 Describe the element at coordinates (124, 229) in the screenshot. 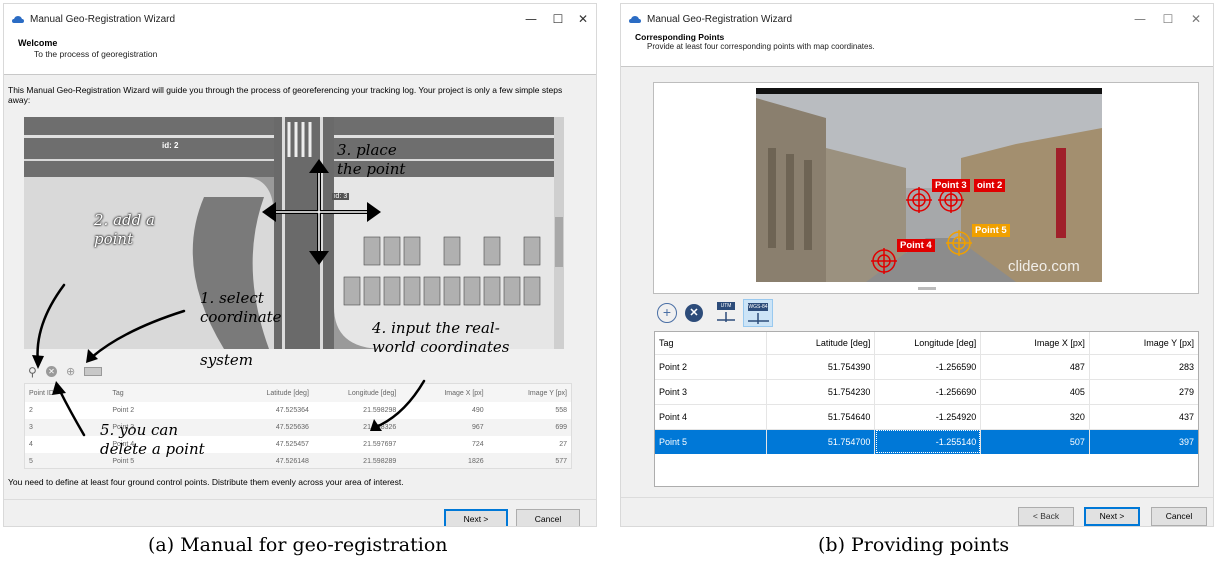

I see `annotation-add-point: 2. add a point` at that location.